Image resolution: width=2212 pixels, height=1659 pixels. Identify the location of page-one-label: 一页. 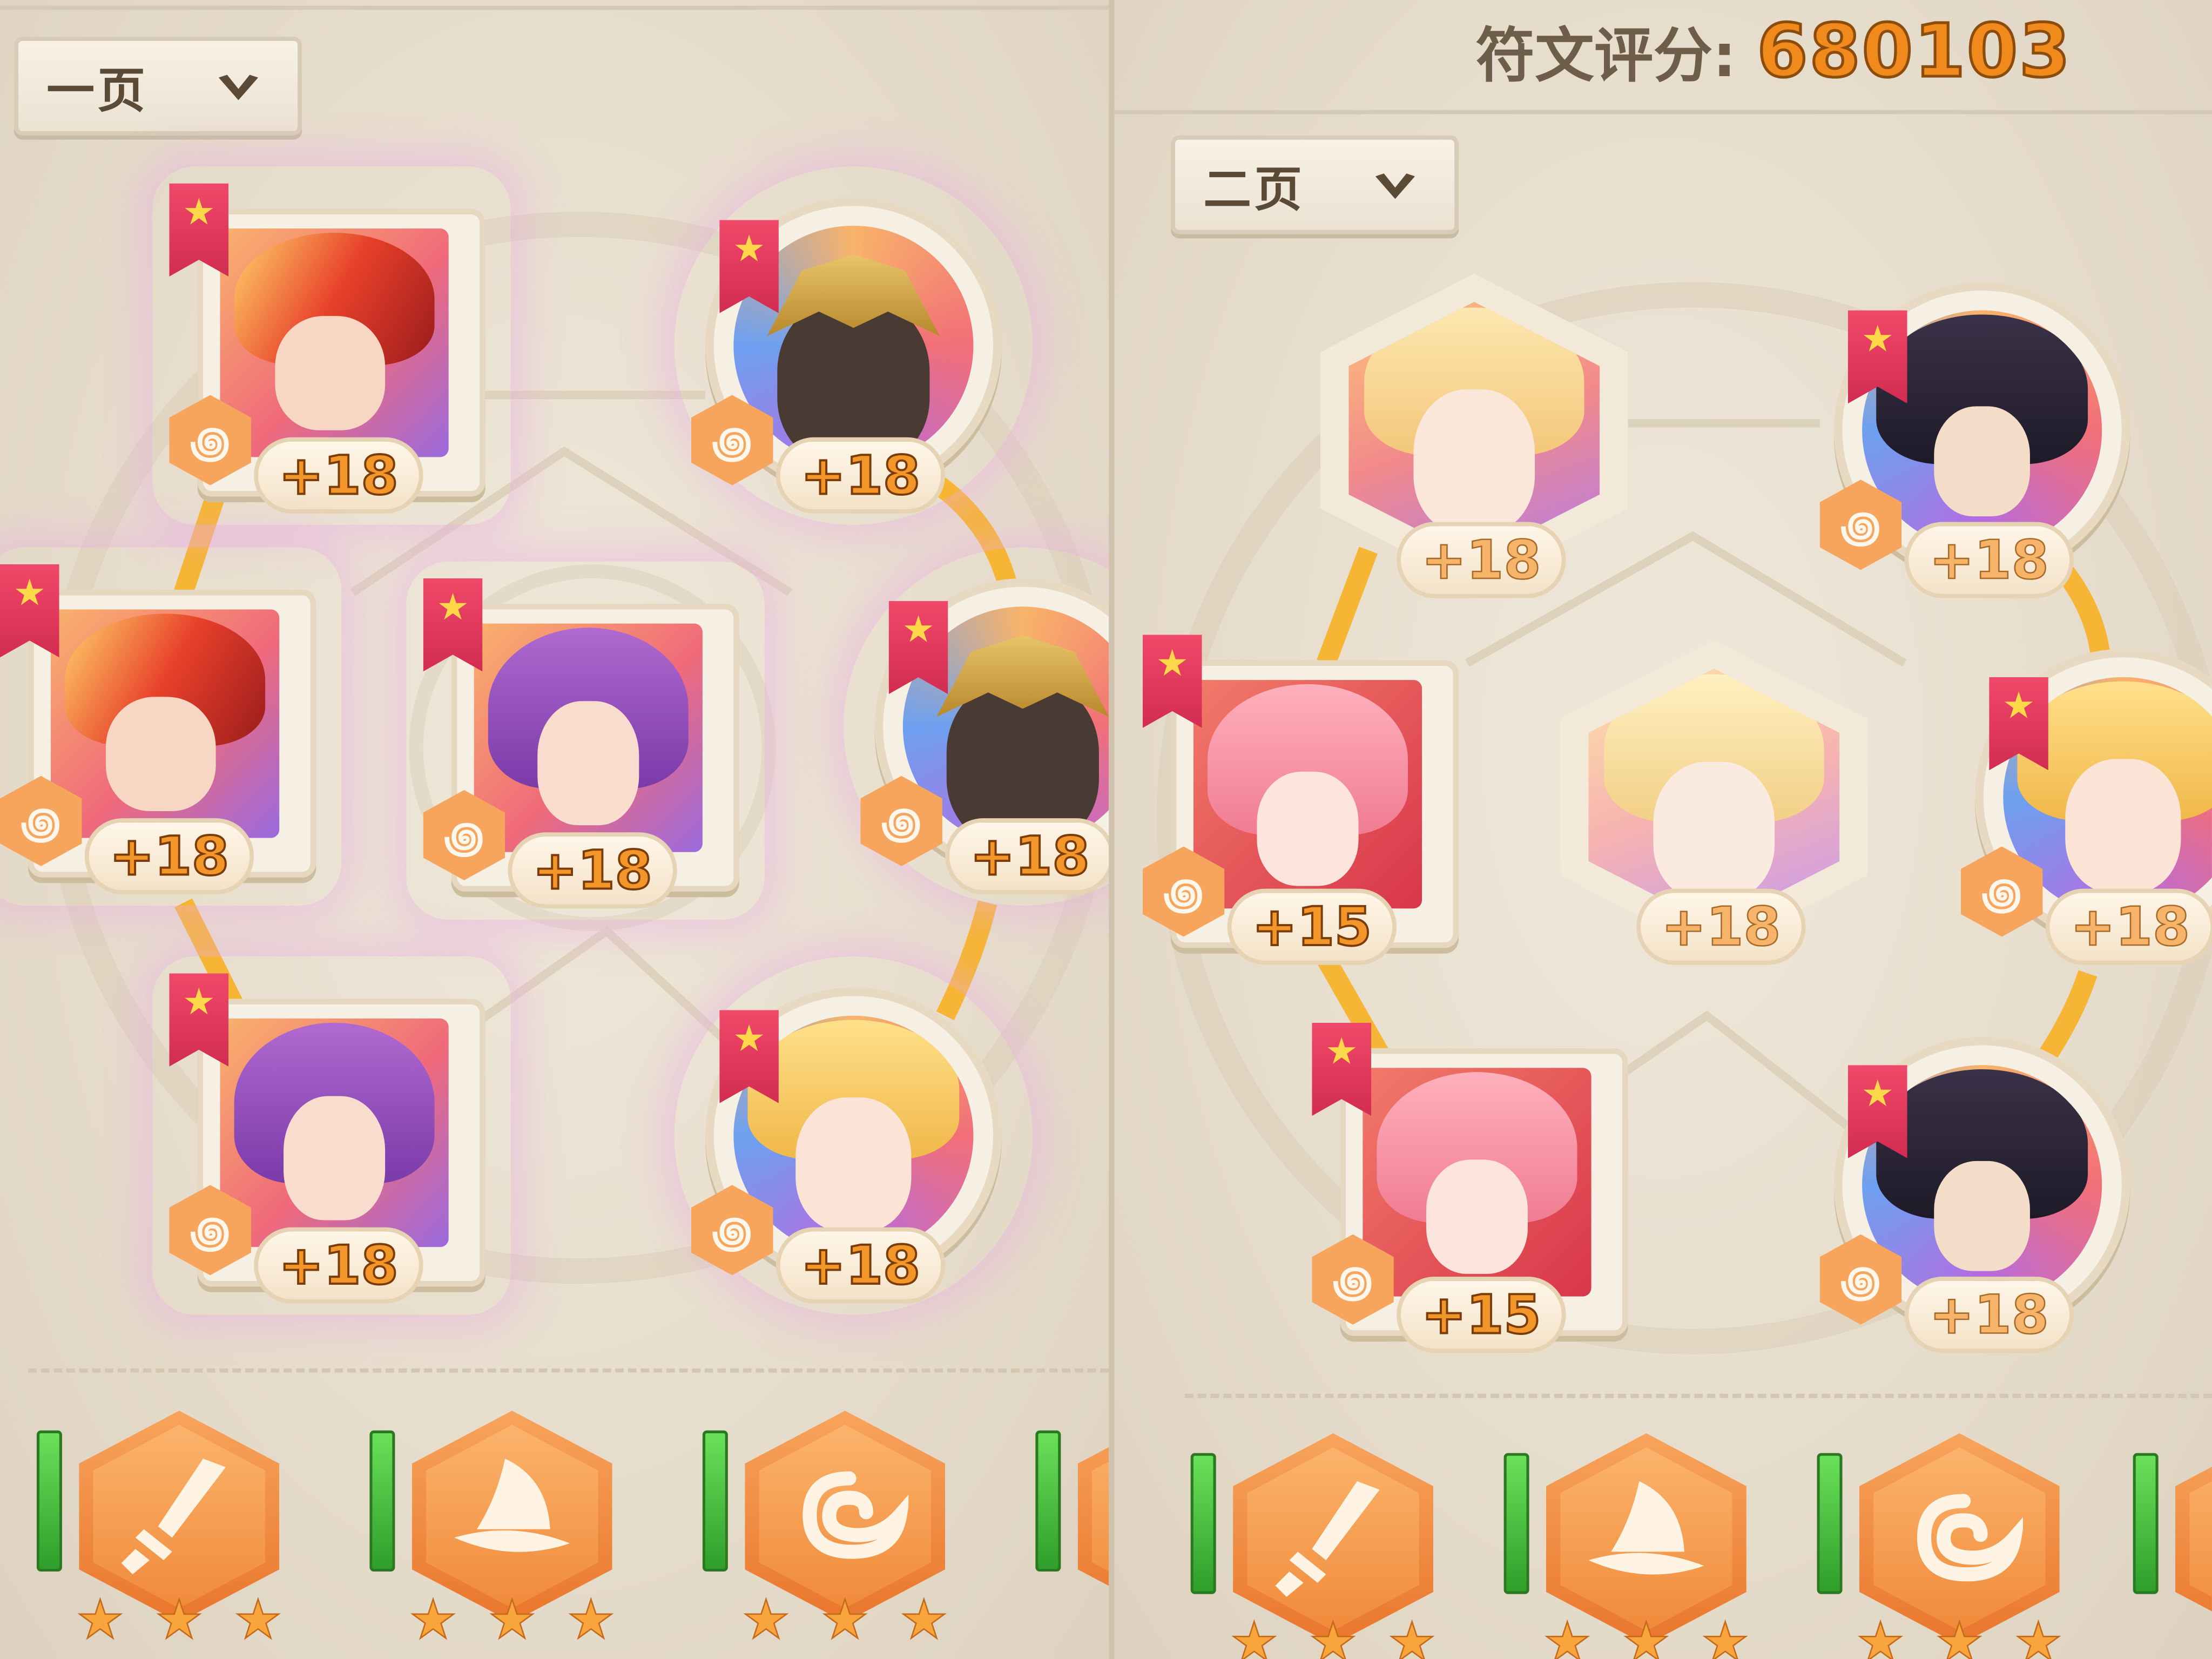
(97, 91).